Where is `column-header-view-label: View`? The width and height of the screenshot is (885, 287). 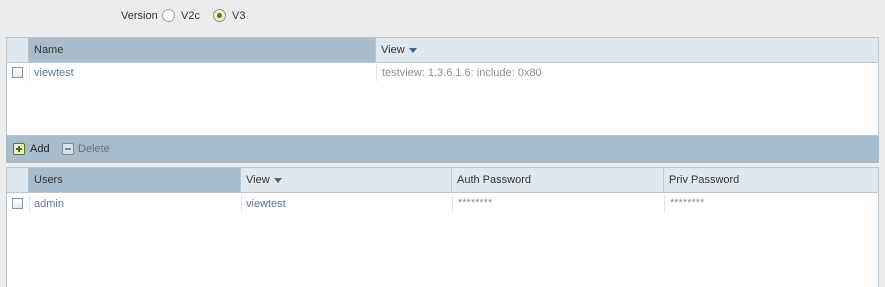
column-header-view-label: View is located at coordinates (393, 50).